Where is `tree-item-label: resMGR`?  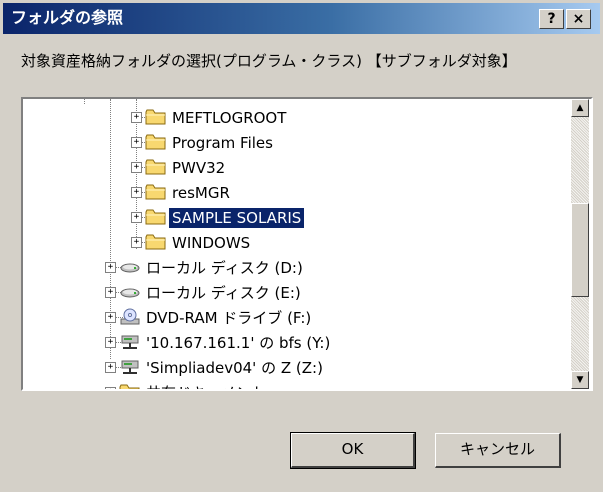
tree-item-label: resMGR is located at coordinates (201, 193).